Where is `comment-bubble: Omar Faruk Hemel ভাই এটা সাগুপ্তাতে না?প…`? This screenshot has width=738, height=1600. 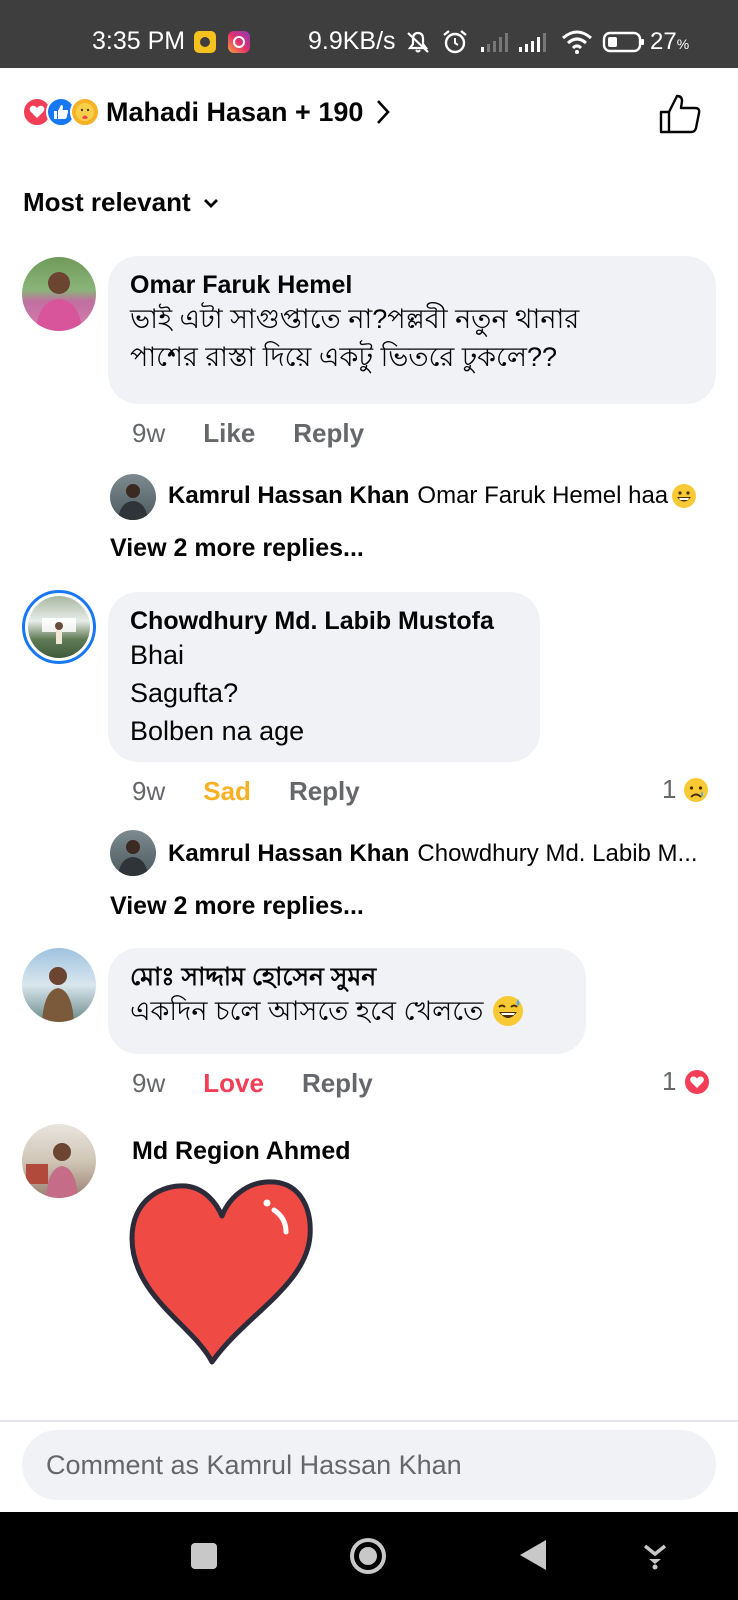 comment-bubble: Omar Faruk Hemel ভাই এটা সাগুপ্তাতে না?প… is located at coordinates (412, 330).